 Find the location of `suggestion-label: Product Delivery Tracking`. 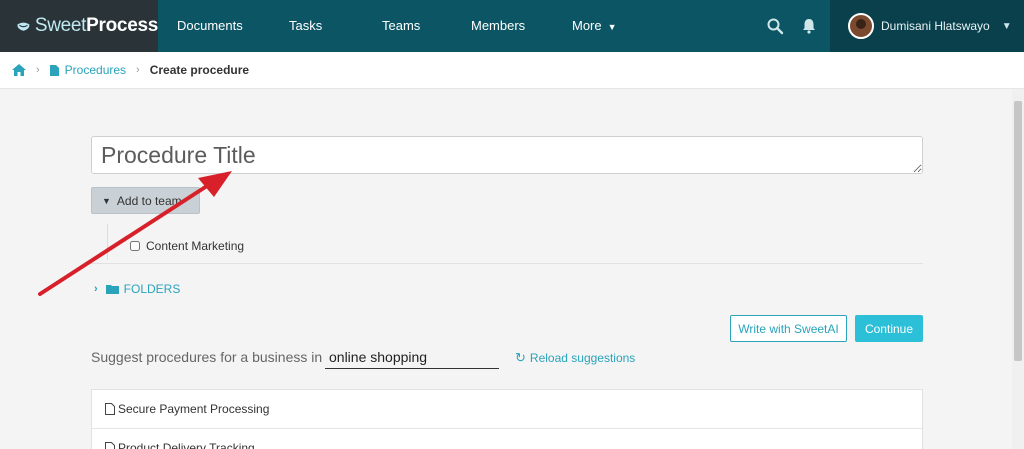

suggestion-label: Product Delivery Tracking is located at coordinates (186, 445).